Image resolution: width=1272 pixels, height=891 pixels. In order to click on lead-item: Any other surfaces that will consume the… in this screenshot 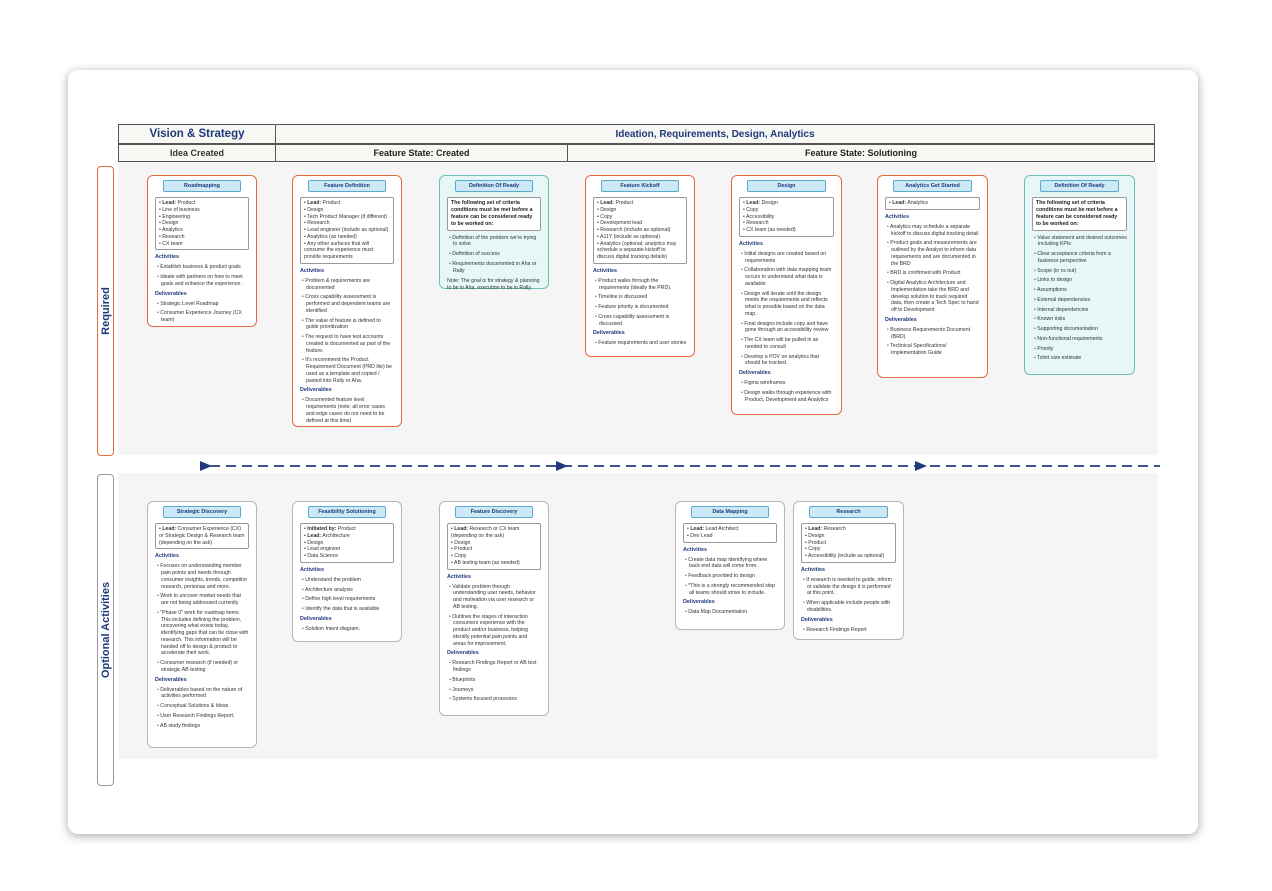, I will do `click(347, 251)`.